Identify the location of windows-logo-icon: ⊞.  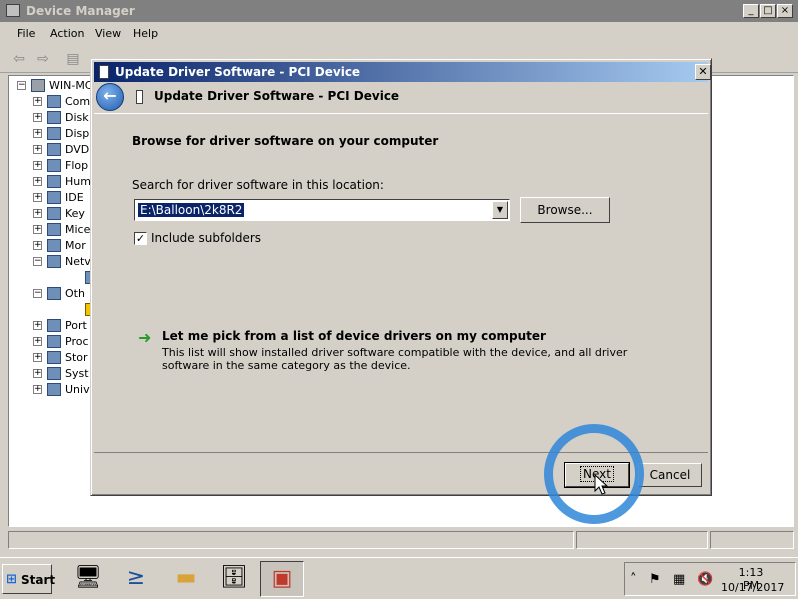
(11, 579).